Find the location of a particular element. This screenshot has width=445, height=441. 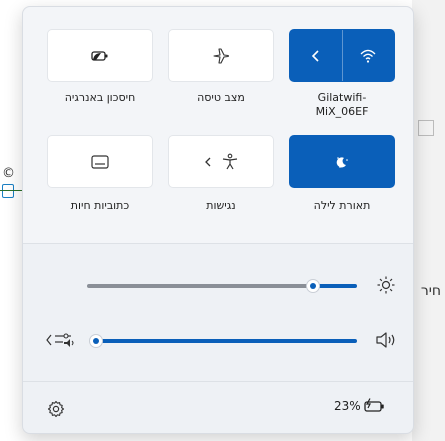

live-captions-icon is located at coordinates (100, 161).